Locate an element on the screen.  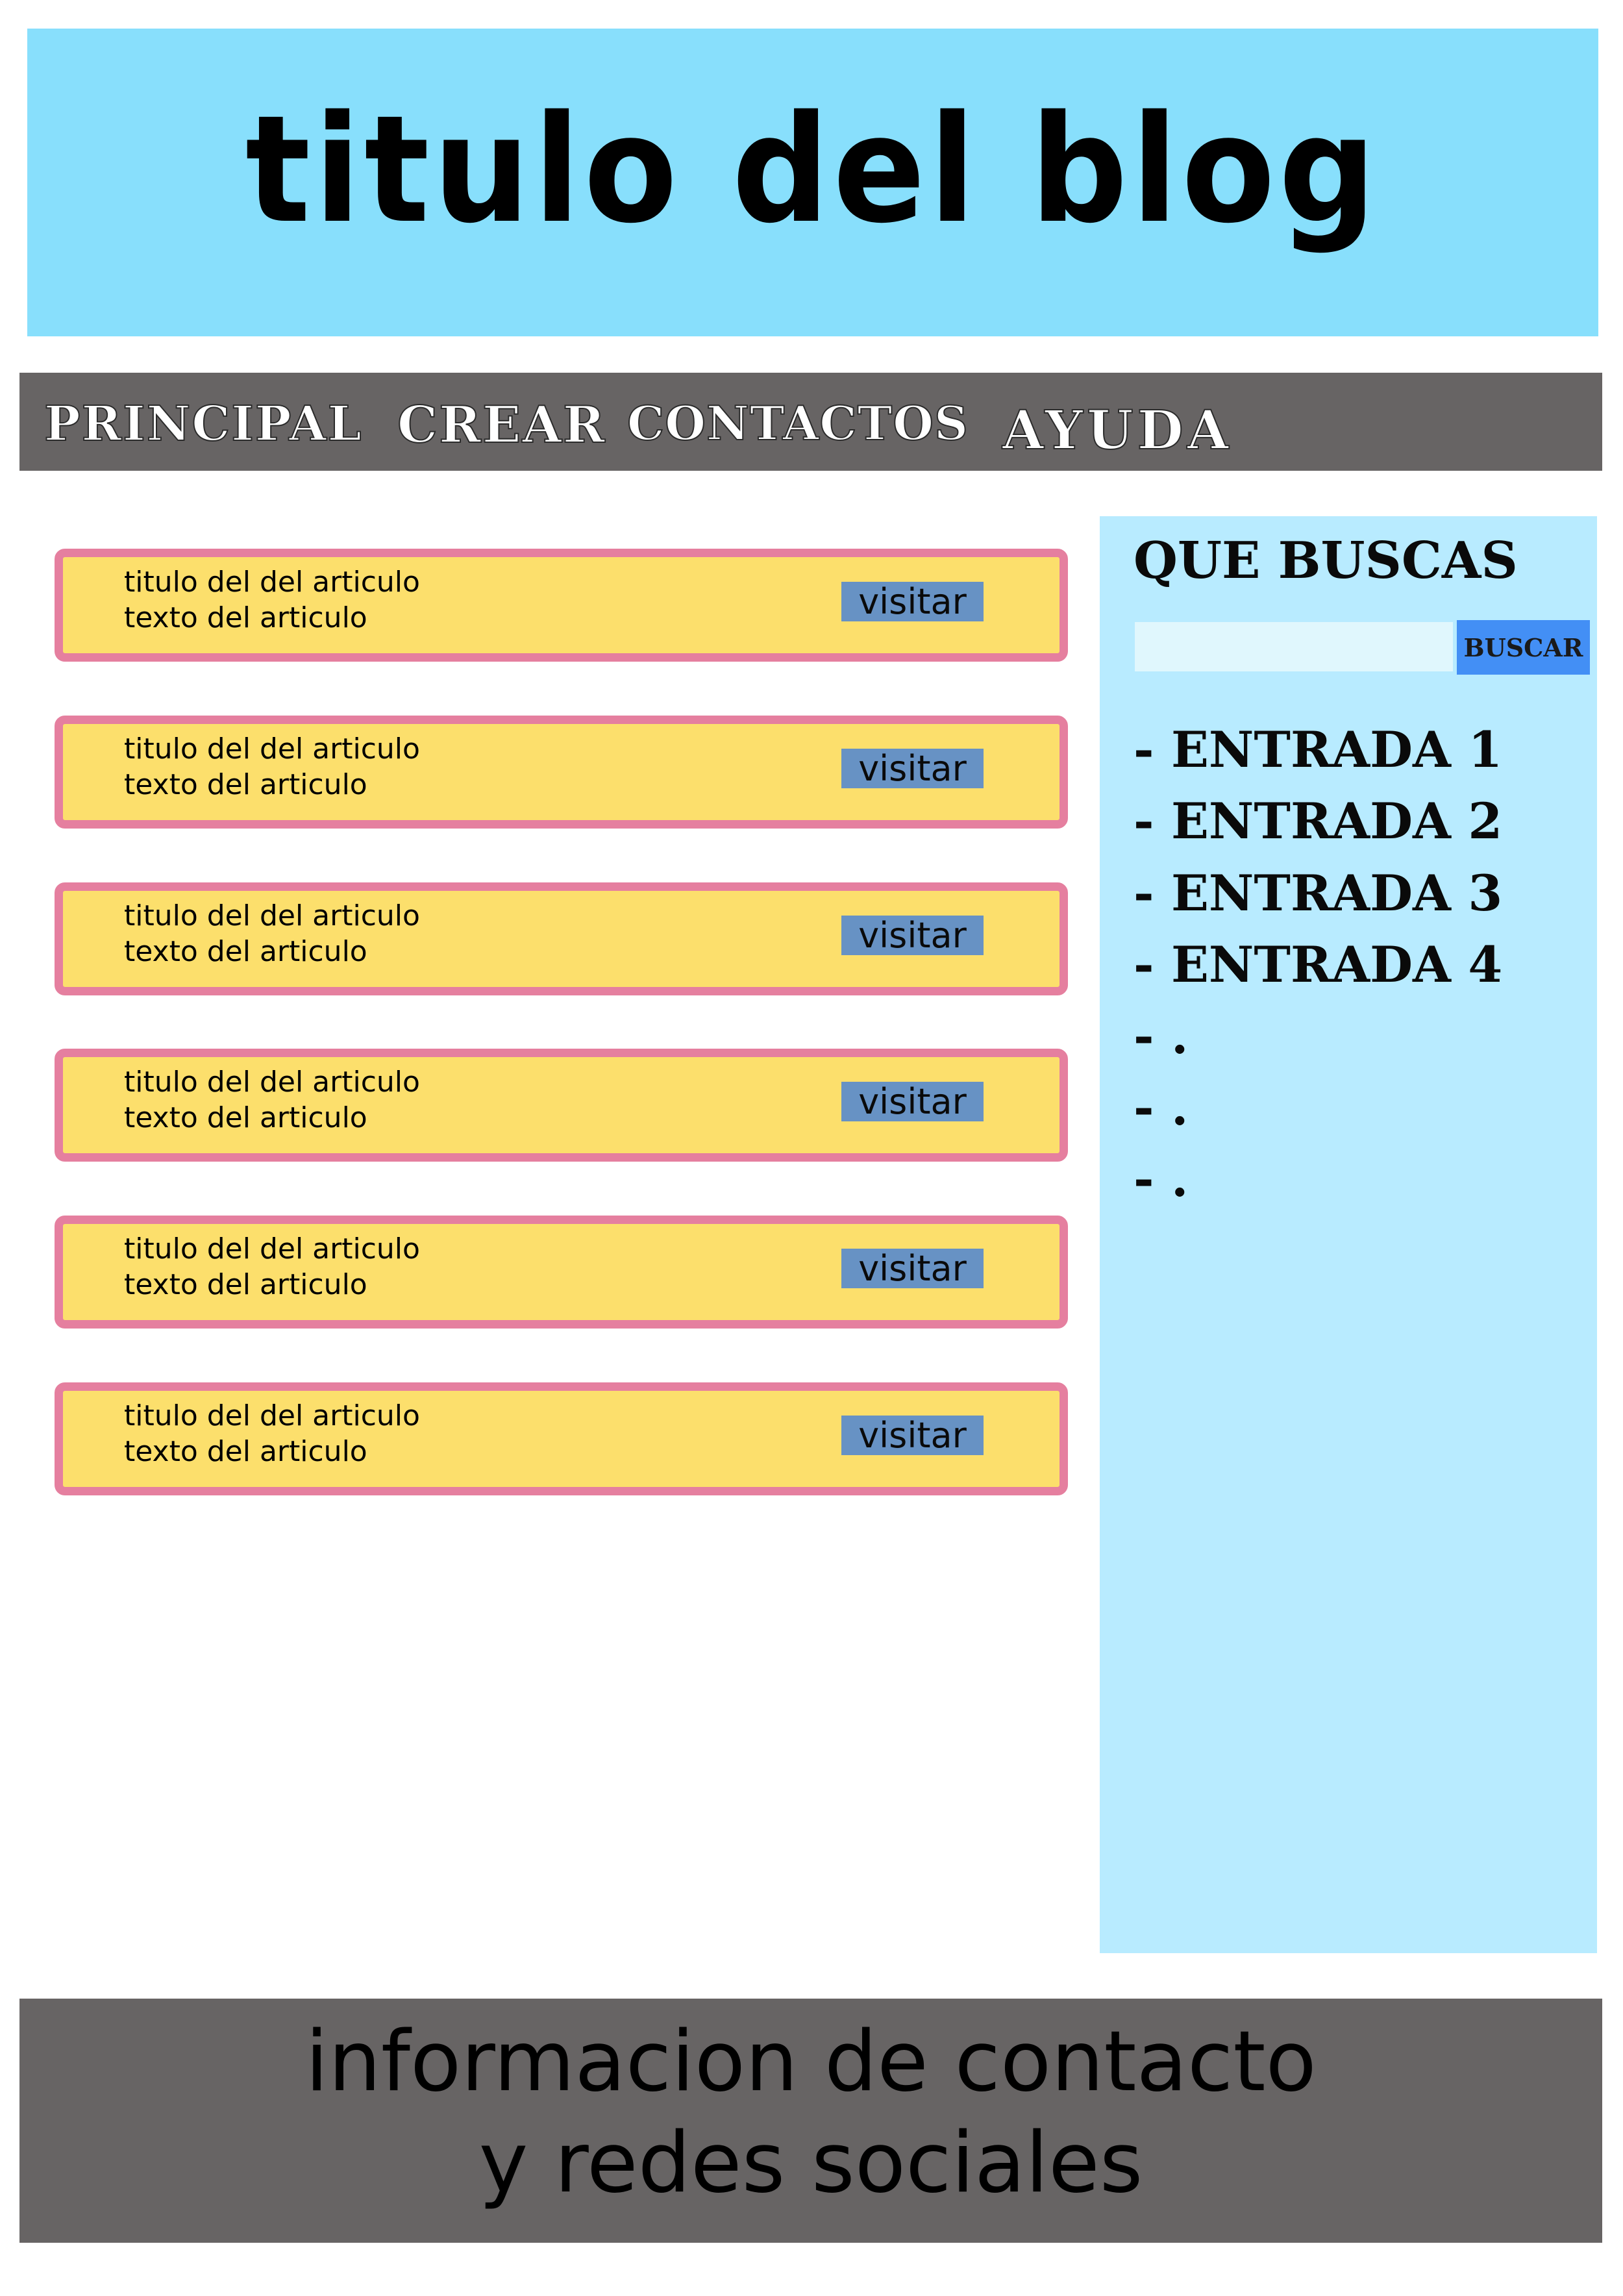
search-input is located at coordinates (1294, 646).